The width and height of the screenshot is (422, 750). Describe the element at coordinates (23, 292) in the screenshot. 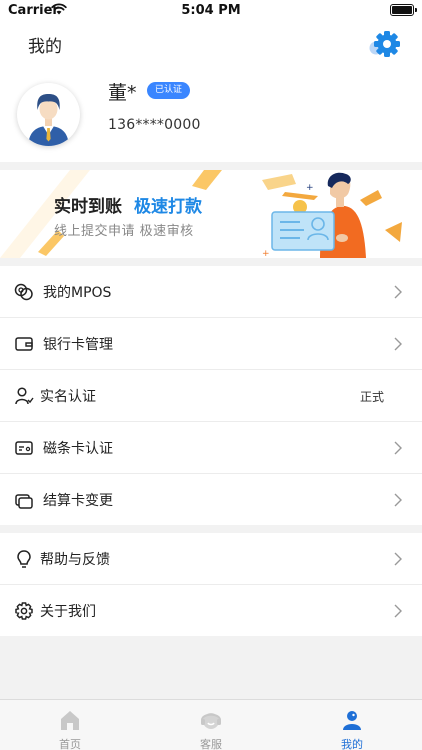

I see `mpos-icon` at that location.